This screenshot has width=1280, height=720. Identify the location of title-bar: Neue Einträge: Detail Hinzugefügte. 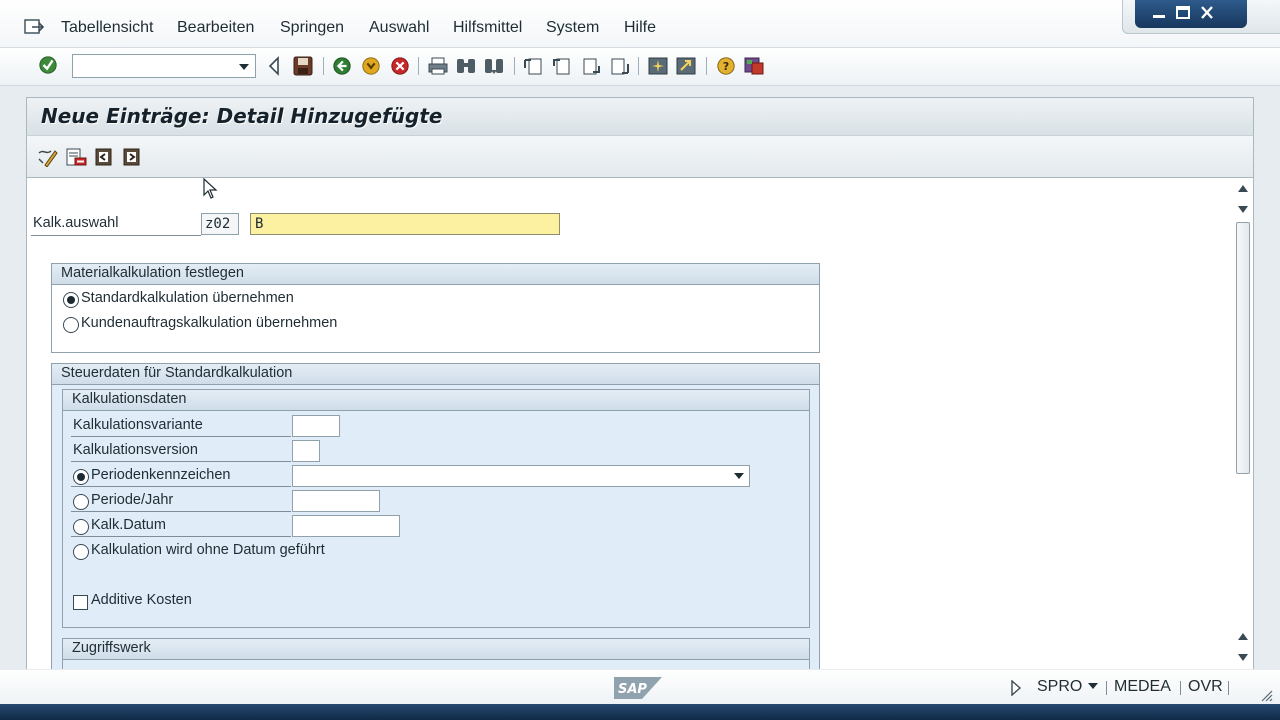
(640, 116).